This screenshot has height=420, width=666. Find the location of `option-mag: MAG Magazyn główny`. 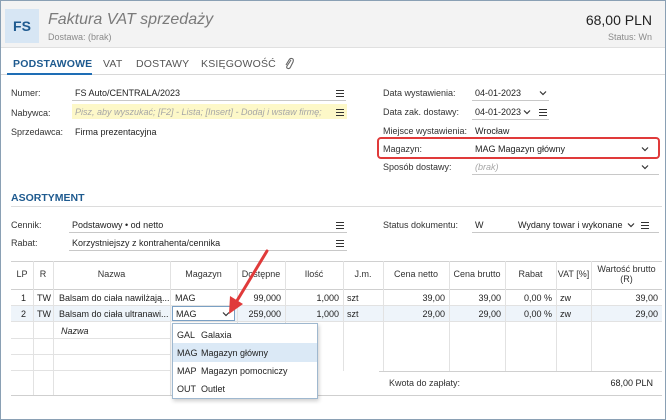

option-mag: MAG Magazyn główny is located at coordinates (245, 352).